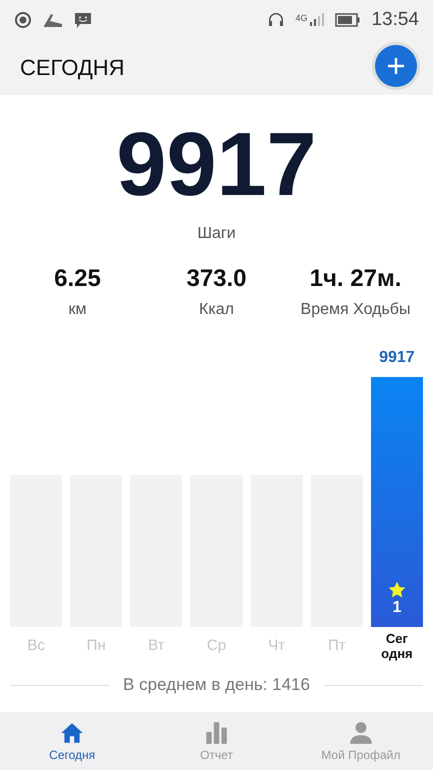 This screenshot has height=770, width=433. Describe the element at coordinates (96, 646) in the screenshot. I see `day-label: Пн` at that location.